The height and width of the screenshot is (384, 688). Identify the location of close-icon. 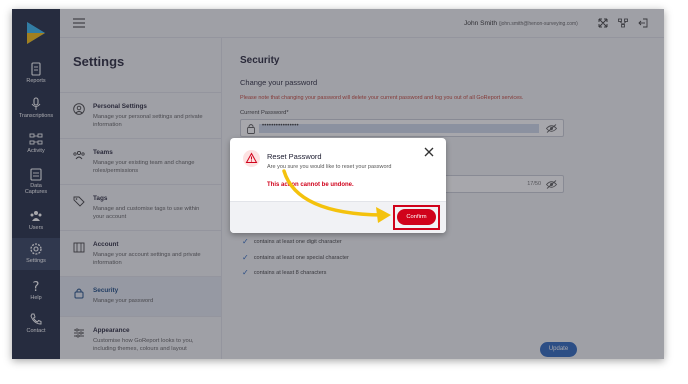
(429, 152).